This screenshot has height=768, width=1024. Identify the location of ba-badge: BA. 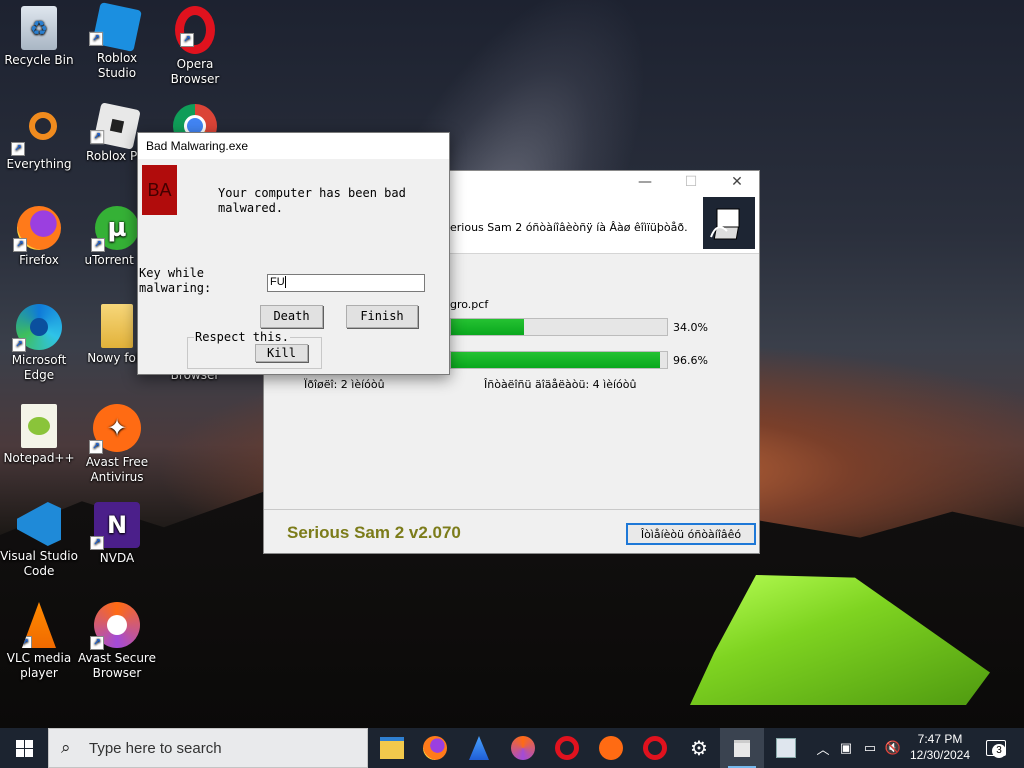
(159, 190).